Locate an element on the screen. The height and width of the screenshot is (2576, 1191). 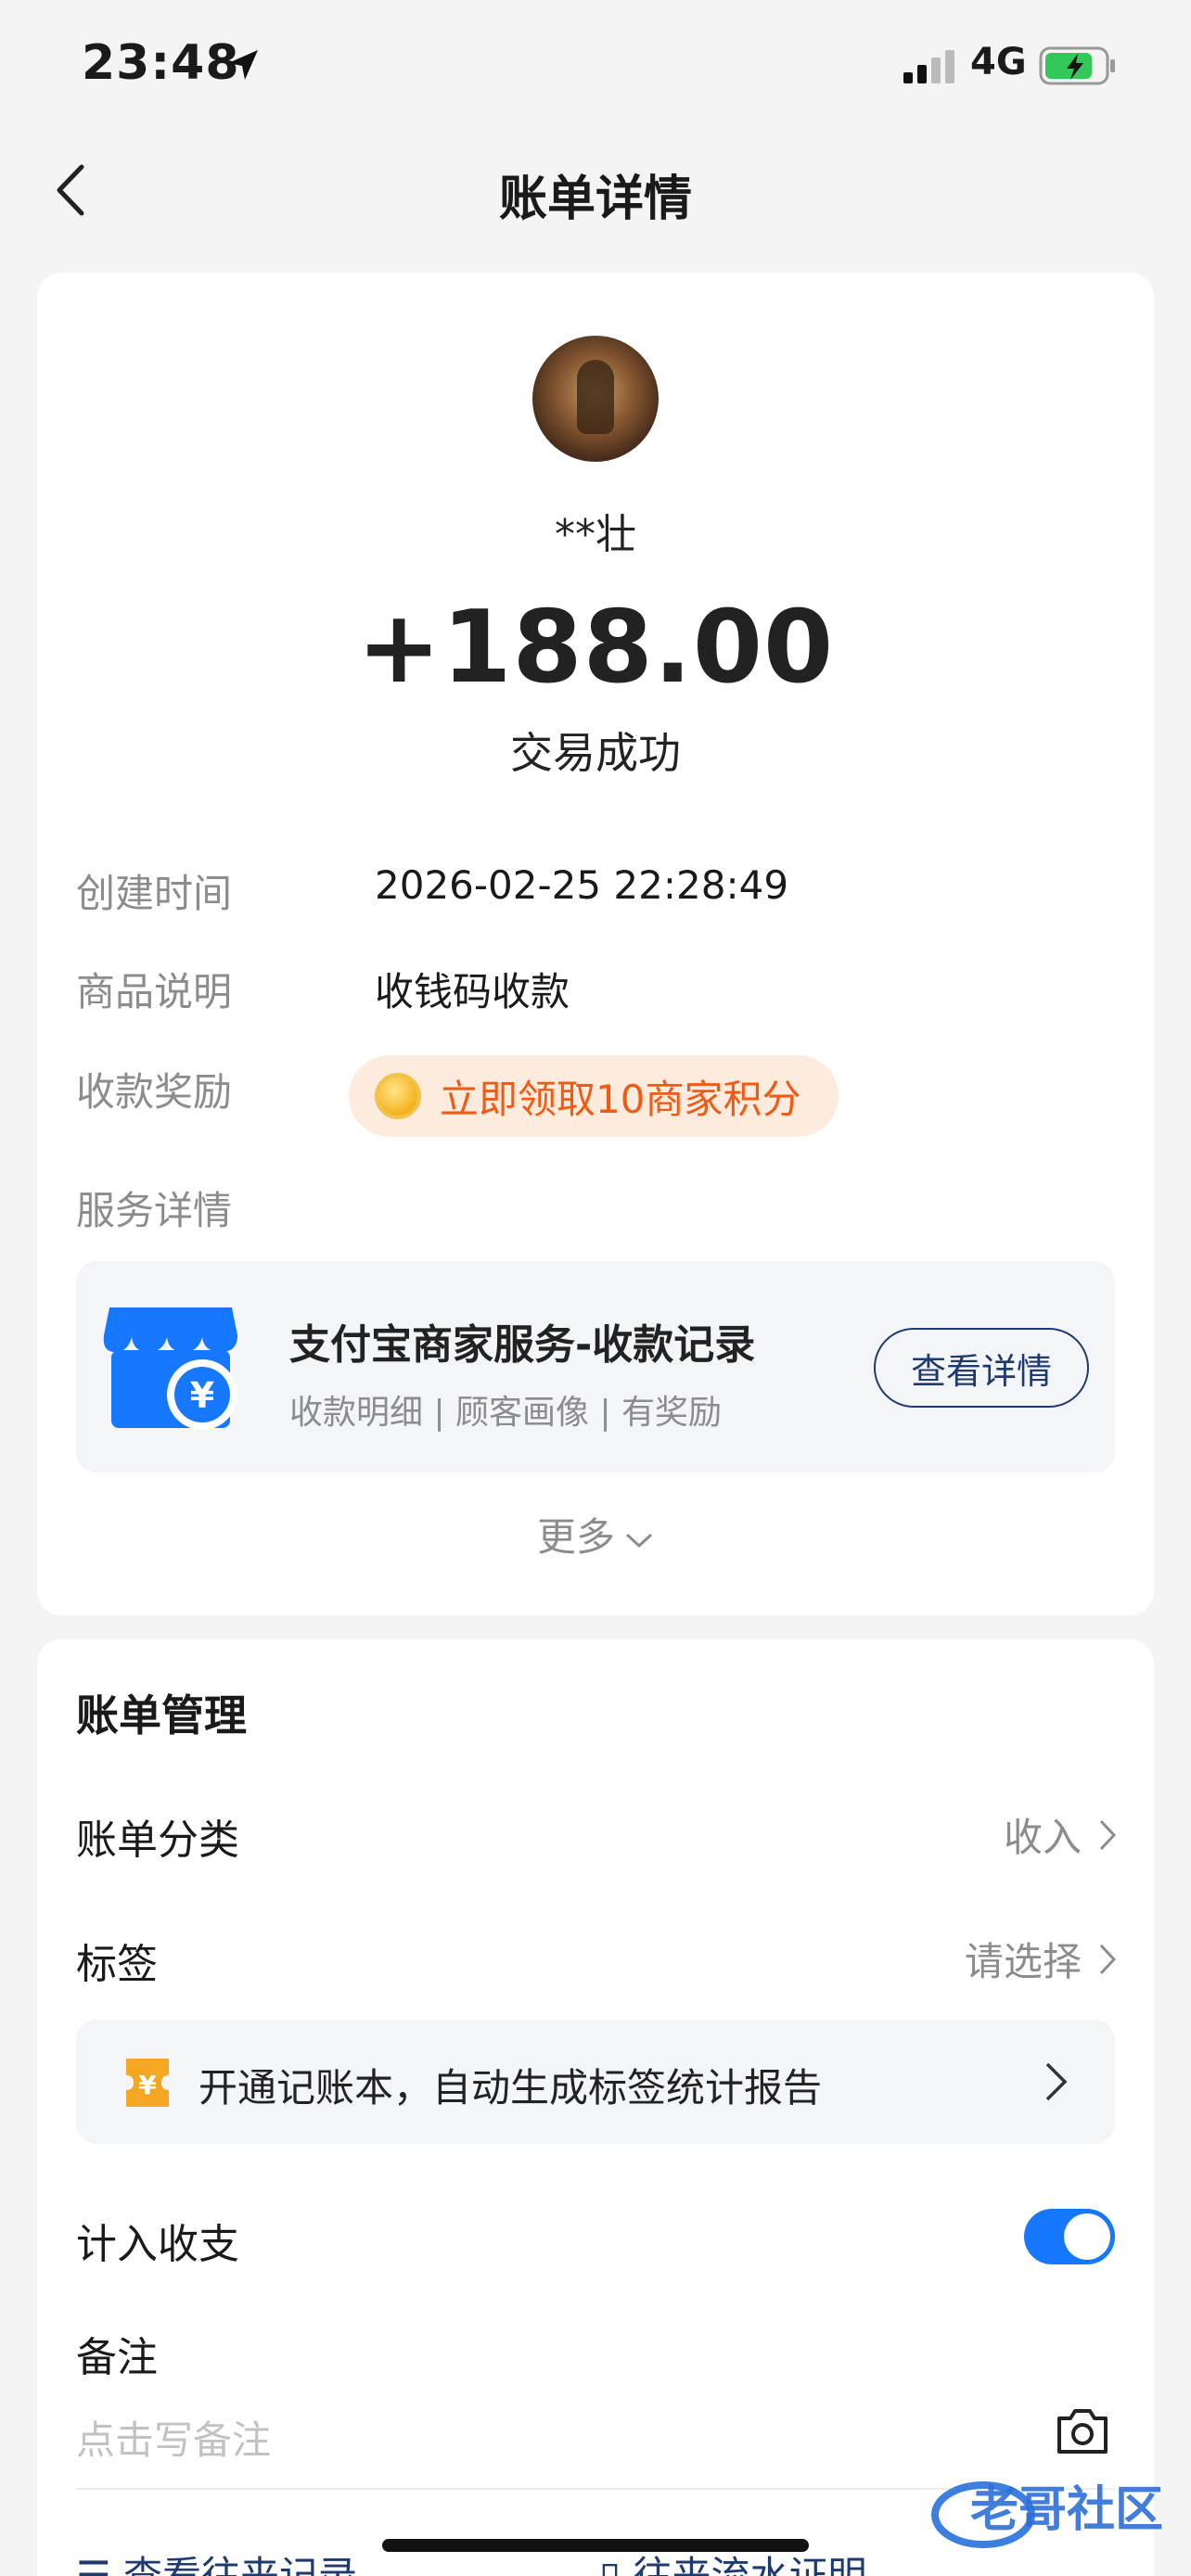
more-toggle: 更多 is located at coordinates (595, 1534).